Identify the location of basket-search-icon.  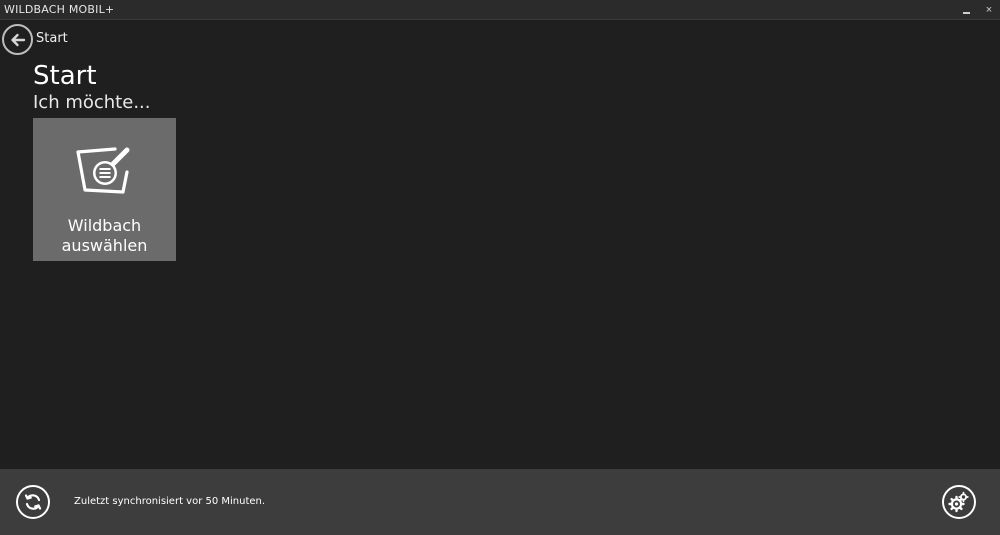
(103, 170).